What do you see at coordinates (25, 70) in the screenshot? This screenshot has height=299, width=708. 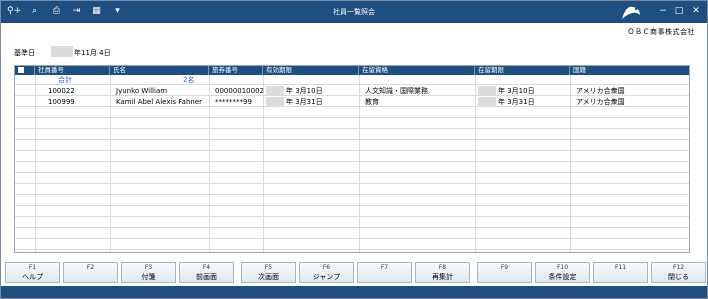 I see `header-corner` at bounding box center [25, 70].